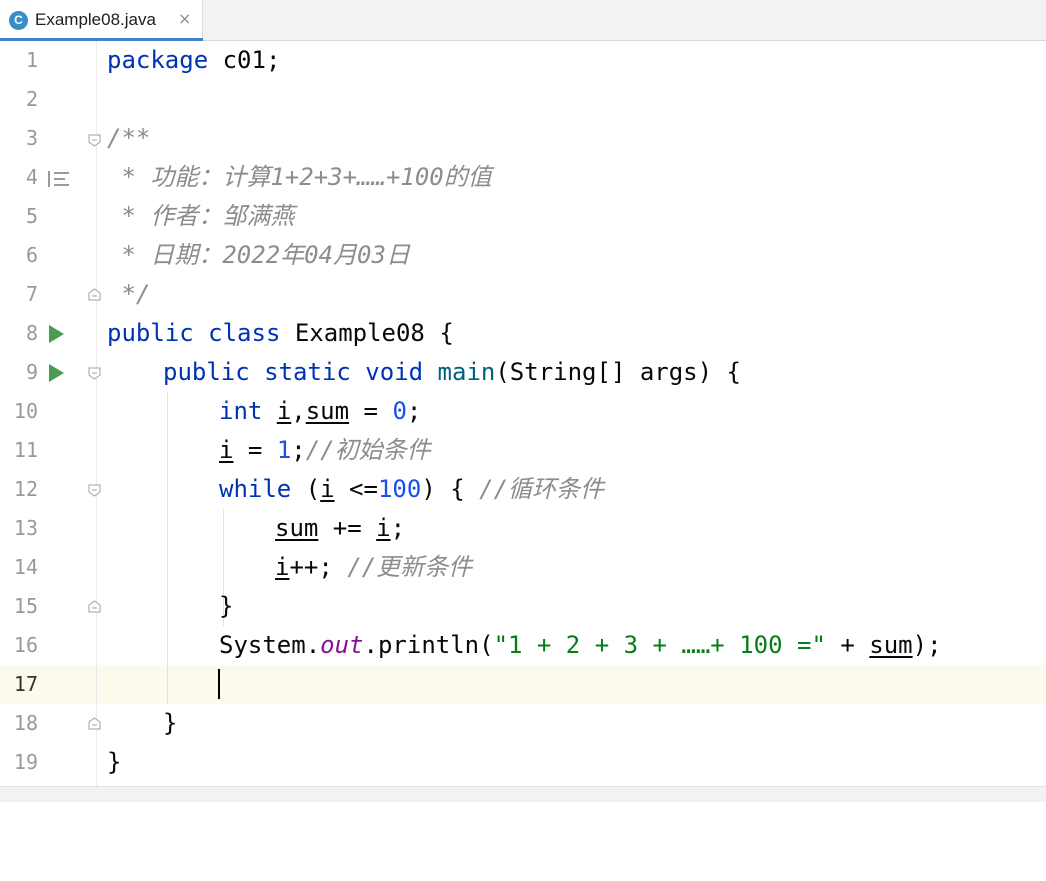 The image size is (1046, 881). What do you see at coordinates (347, 528) in the screenshot?
I see `code-text: +=` at bounding box center [347, 528].